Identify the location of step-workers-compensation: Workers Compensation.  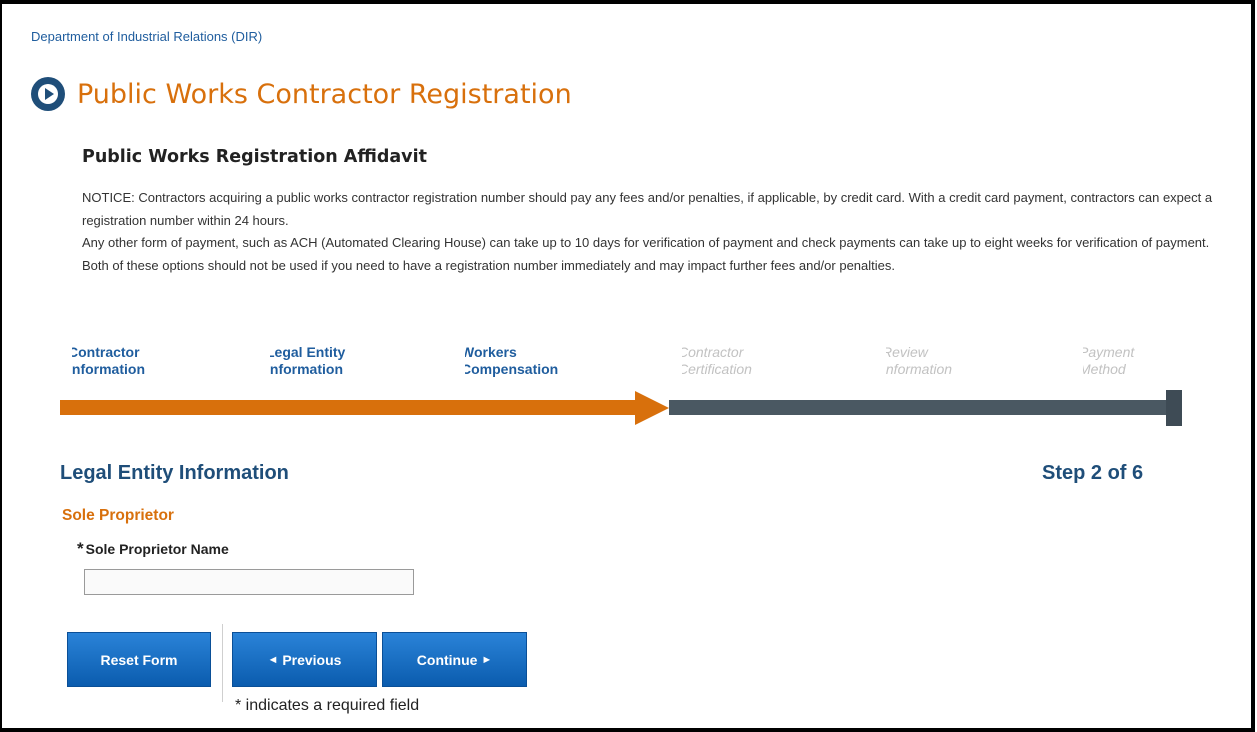
(530, 361).